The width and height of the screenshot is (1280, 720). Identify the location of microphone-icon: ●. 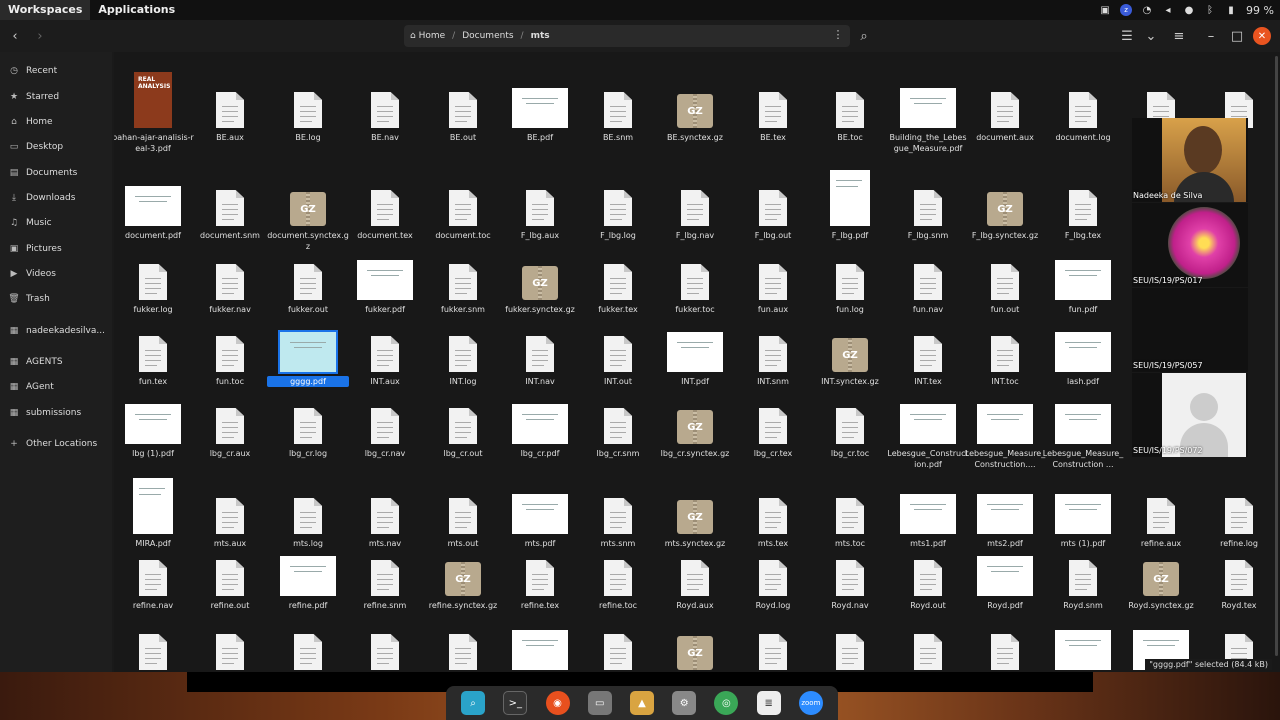
(1189, 10).